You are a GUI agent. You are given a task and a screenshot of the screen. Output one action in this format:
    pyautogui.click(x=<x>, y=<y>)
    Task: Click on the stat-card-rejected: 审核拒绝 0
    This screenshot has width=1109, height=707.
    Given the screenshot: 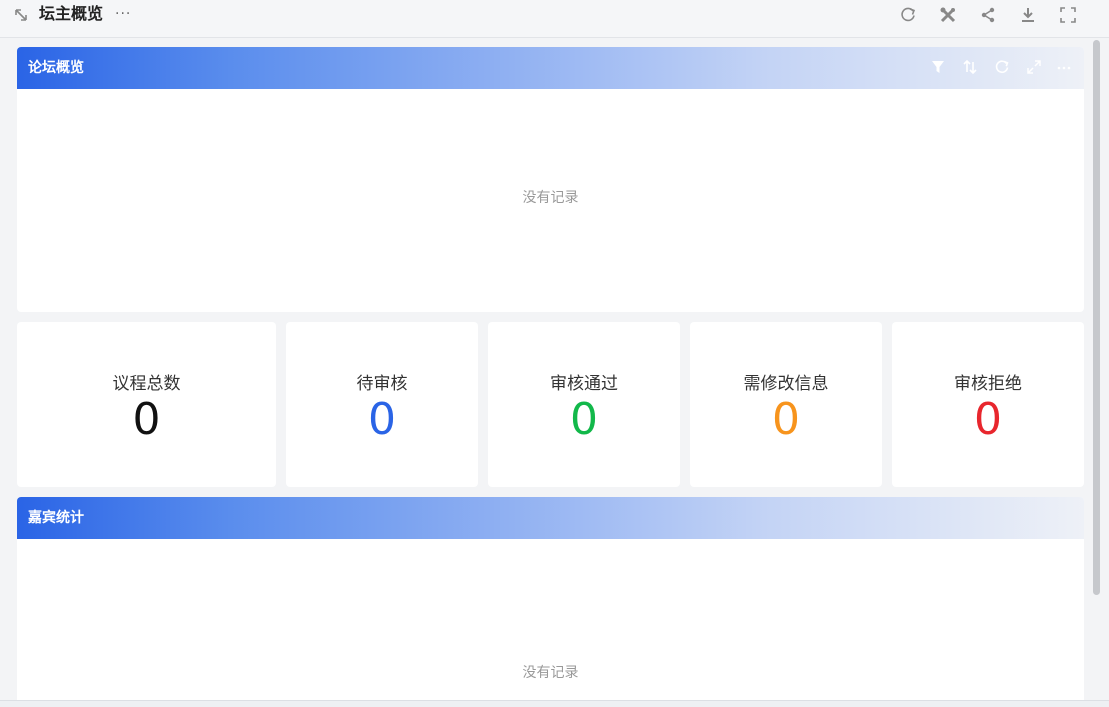 What is the action you would take?
    pyautogui.click(x=988, y=404)
    